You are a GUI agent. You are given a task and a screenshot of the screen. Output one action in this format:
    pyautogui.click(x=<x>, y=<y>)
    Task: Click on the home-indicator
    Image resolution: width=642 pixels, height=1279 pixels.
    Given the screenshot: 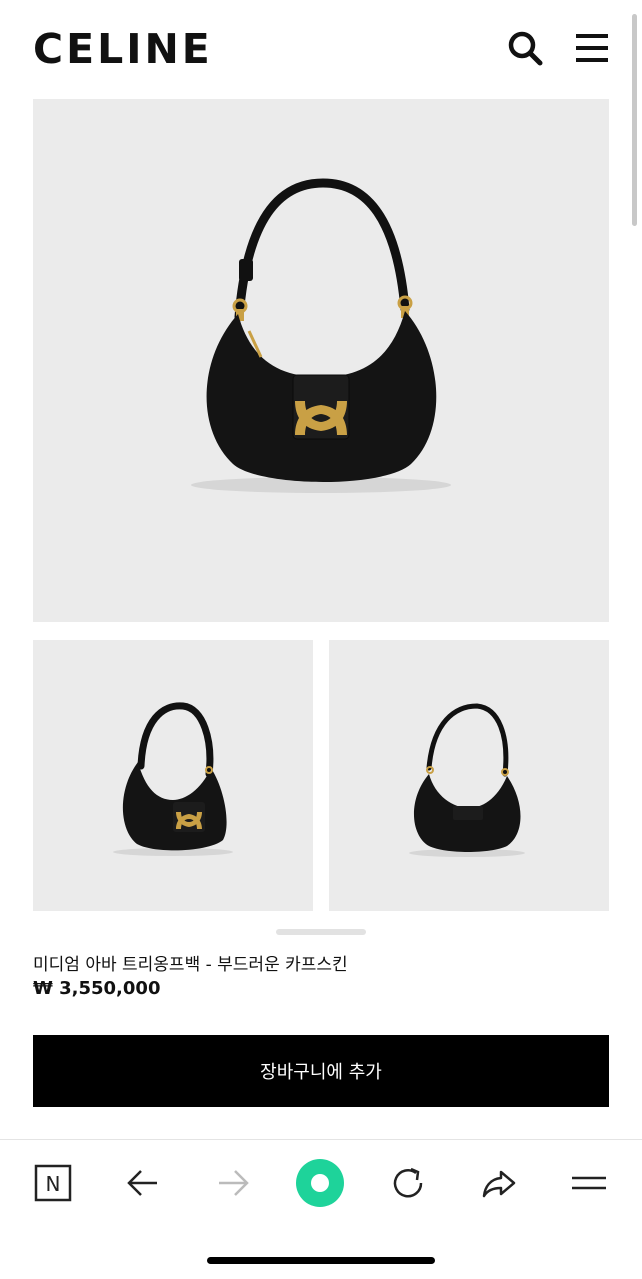 What is the action you would take?
    pyautogui.click(x=321, y=1260)
    